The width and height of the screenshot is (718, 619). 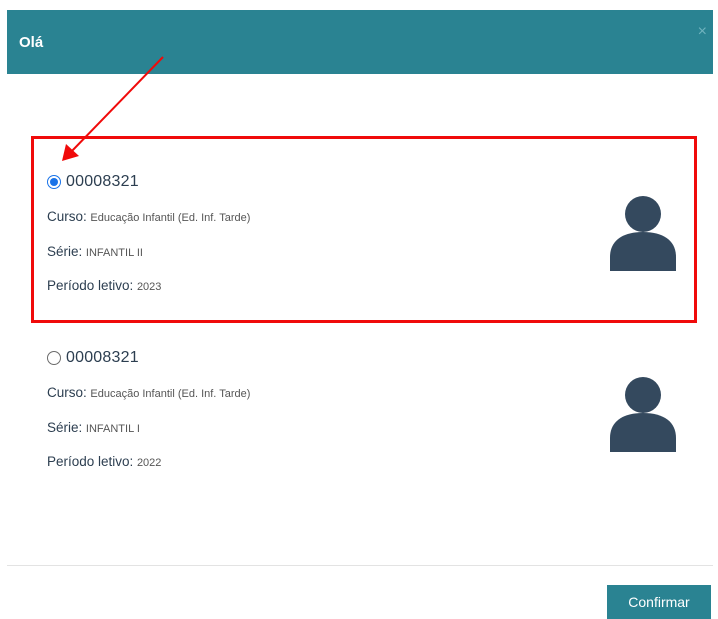 What do you see at coordinates (360, 42) in the screenshot?
I see `dialog-header: Olá ×` at bounding box center [360, 42].